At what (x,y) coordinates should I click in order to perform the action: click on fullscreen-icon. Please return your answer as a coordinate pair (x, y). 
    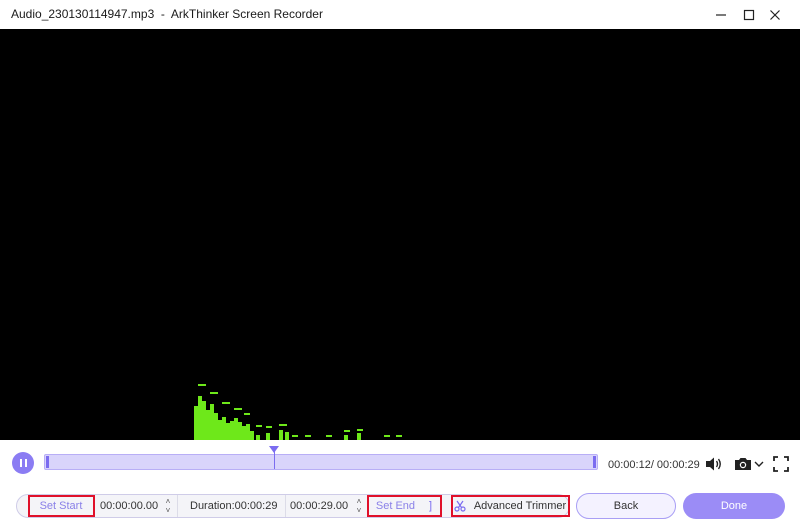
    Looking at the image, I should click on (781, 464).